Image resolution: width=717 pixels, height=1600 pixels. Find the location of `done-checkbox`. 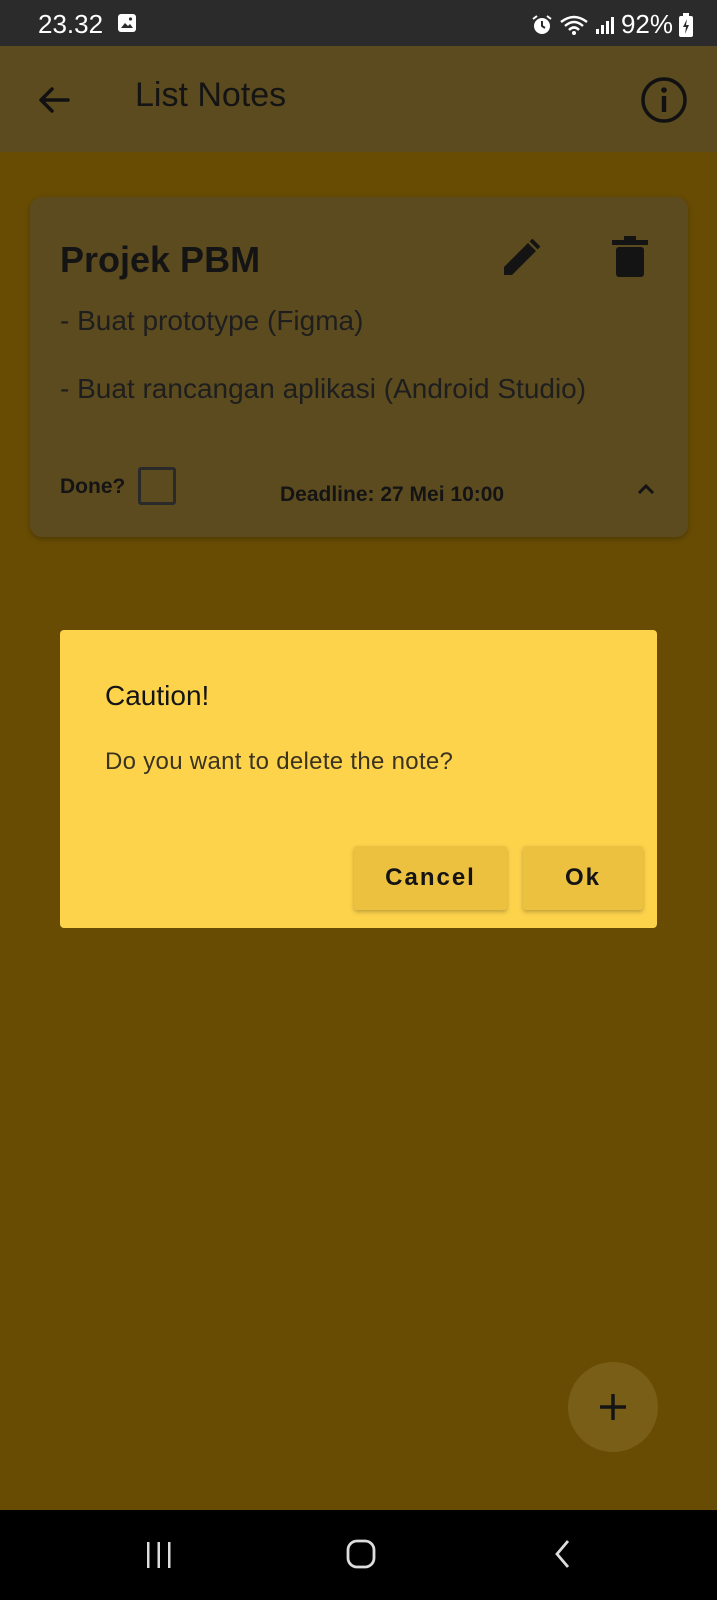

done-checkbox is located at coordinates (157, 486).